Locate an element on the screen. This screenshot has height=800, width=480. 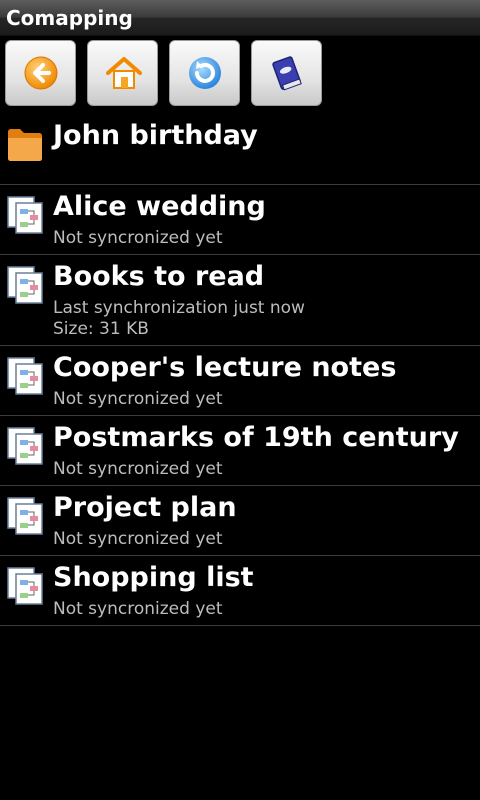
app-title: Comapping is located at coordinates (69, 18).